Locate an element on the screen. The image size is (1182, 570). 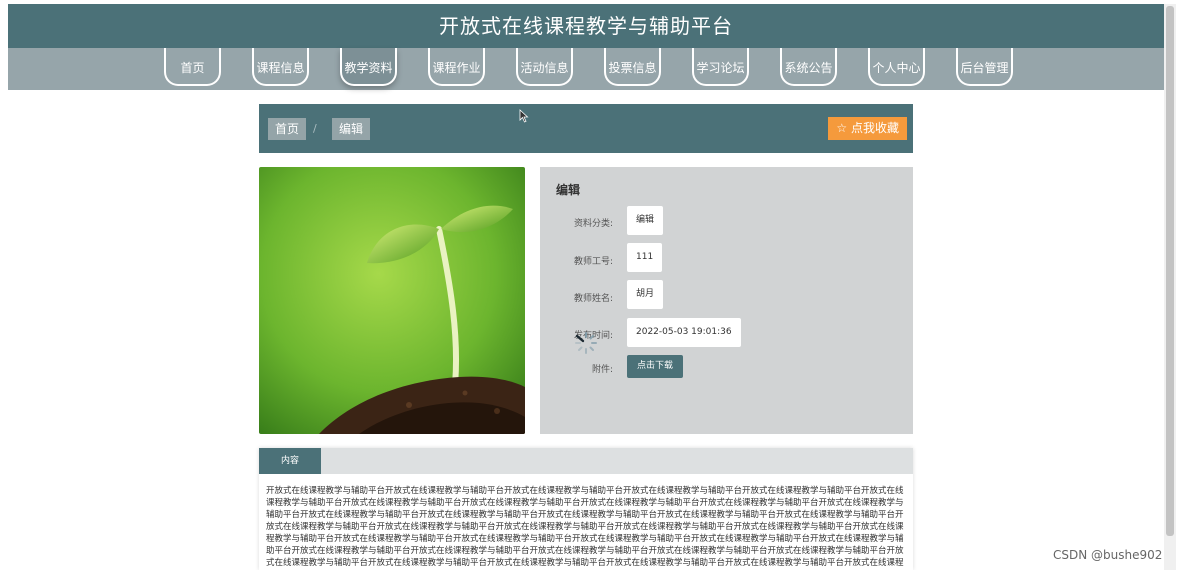
teacher-name-value: 胡月 is located at coordinates (645, 294).